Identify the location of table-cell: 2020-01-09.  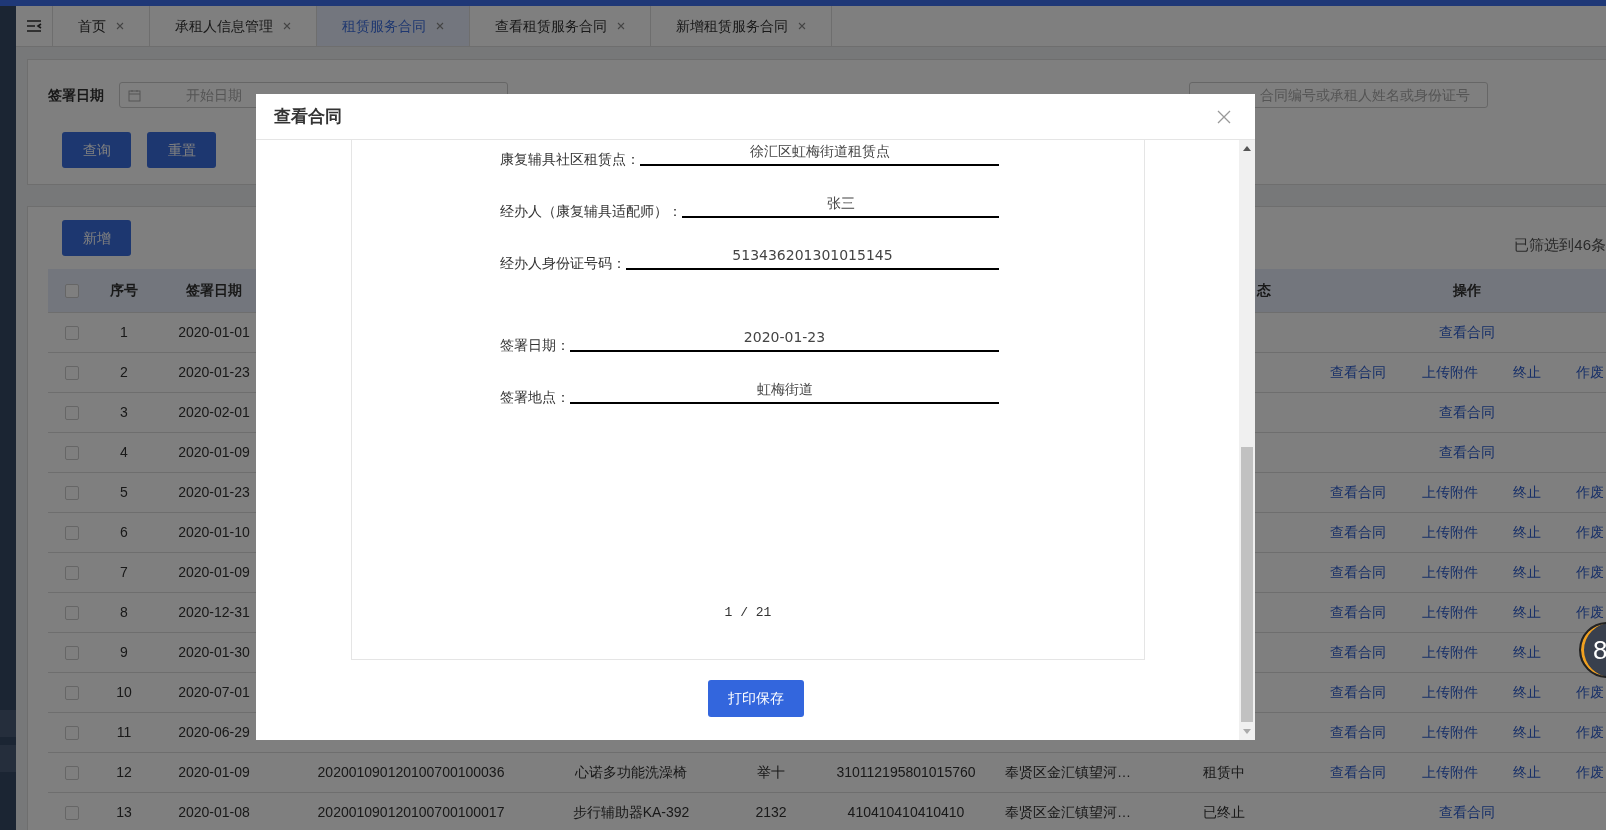
(214, 572).